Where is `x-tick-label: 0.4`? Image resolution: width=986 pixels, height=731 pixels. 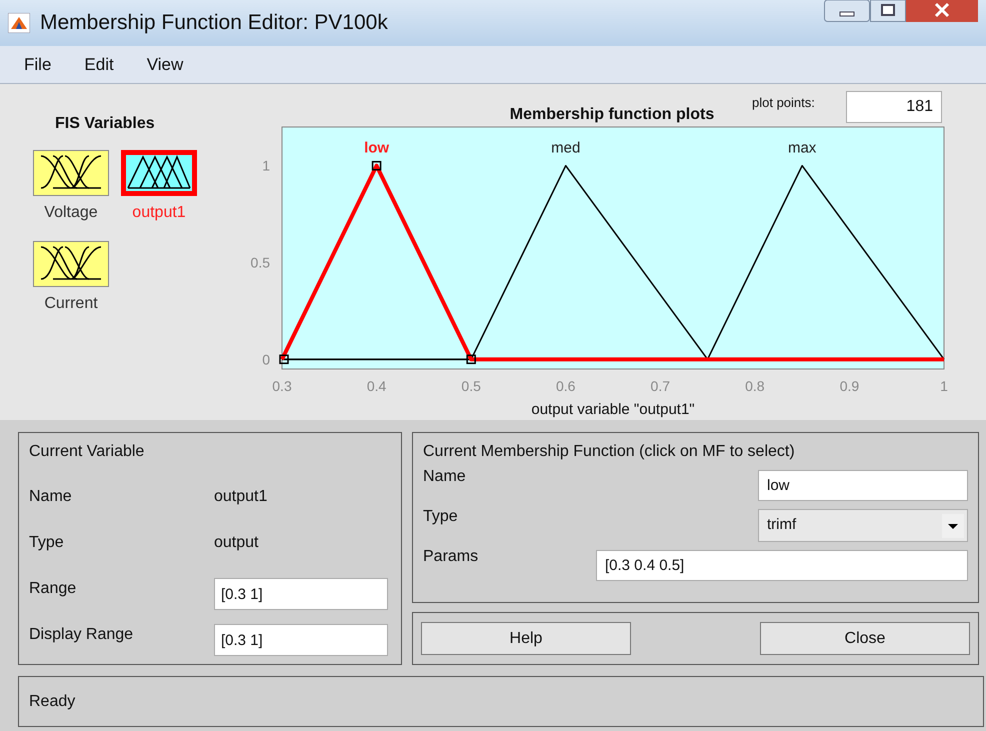
x-tick-label: 0.4 is located at coordinates (376, 386).